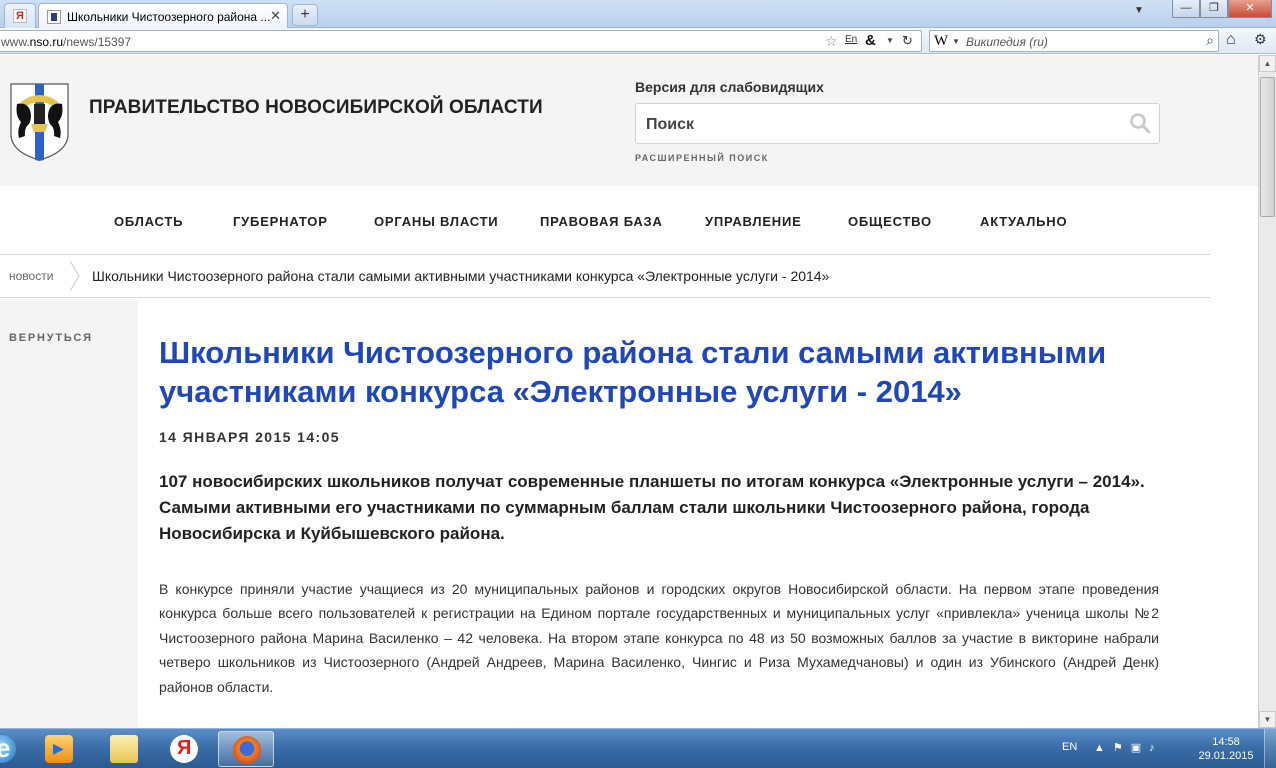 The height and width of the screenshot is (768, 1276). What do you see at coordinates (1214, 9) in the screenshot?
I see `restore-window-button: ❐` at bounding box center [1214, 9].